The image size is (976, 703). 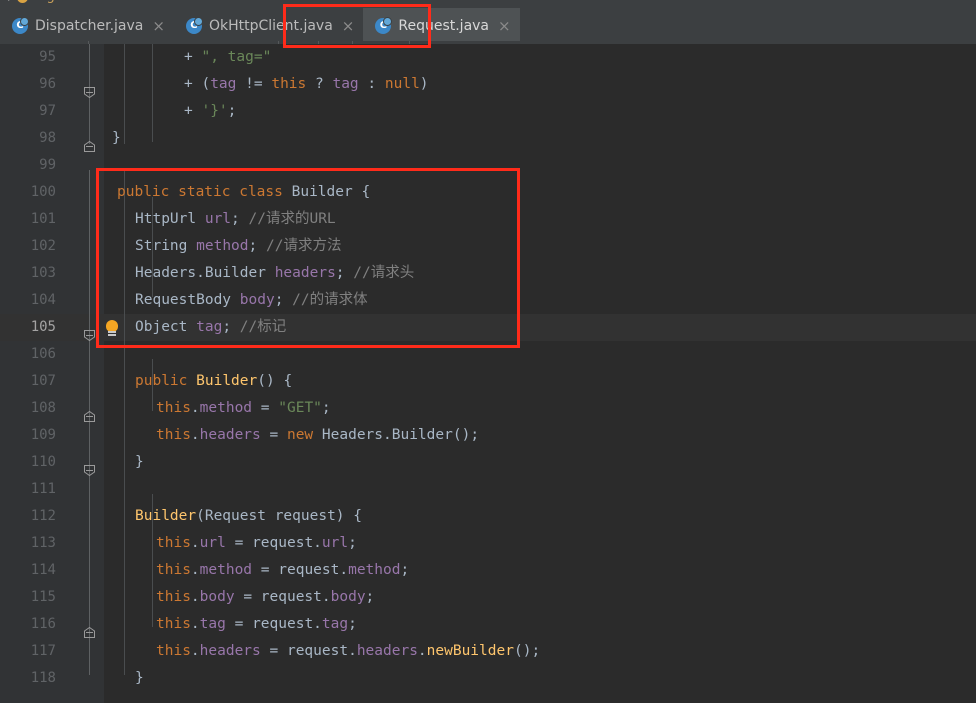 What do you see at coordinates (213, 381) in the screenshot?
I see `line-content: public Builder() {` at bounding box center [213, 381].